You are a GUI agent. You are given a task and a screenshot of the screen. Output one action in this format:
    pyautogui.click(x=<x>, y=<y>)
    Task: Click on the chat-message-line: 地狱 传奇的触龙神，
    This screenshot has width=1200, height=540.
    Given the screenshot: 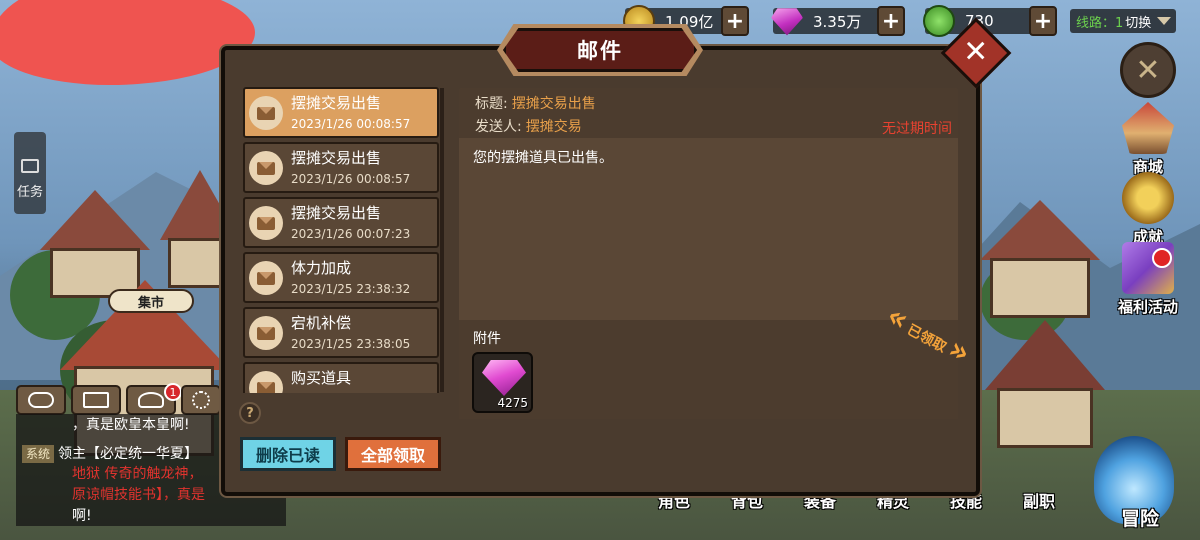 What is the action you would take?
    pyautogui.click(x=137, y=474)
    